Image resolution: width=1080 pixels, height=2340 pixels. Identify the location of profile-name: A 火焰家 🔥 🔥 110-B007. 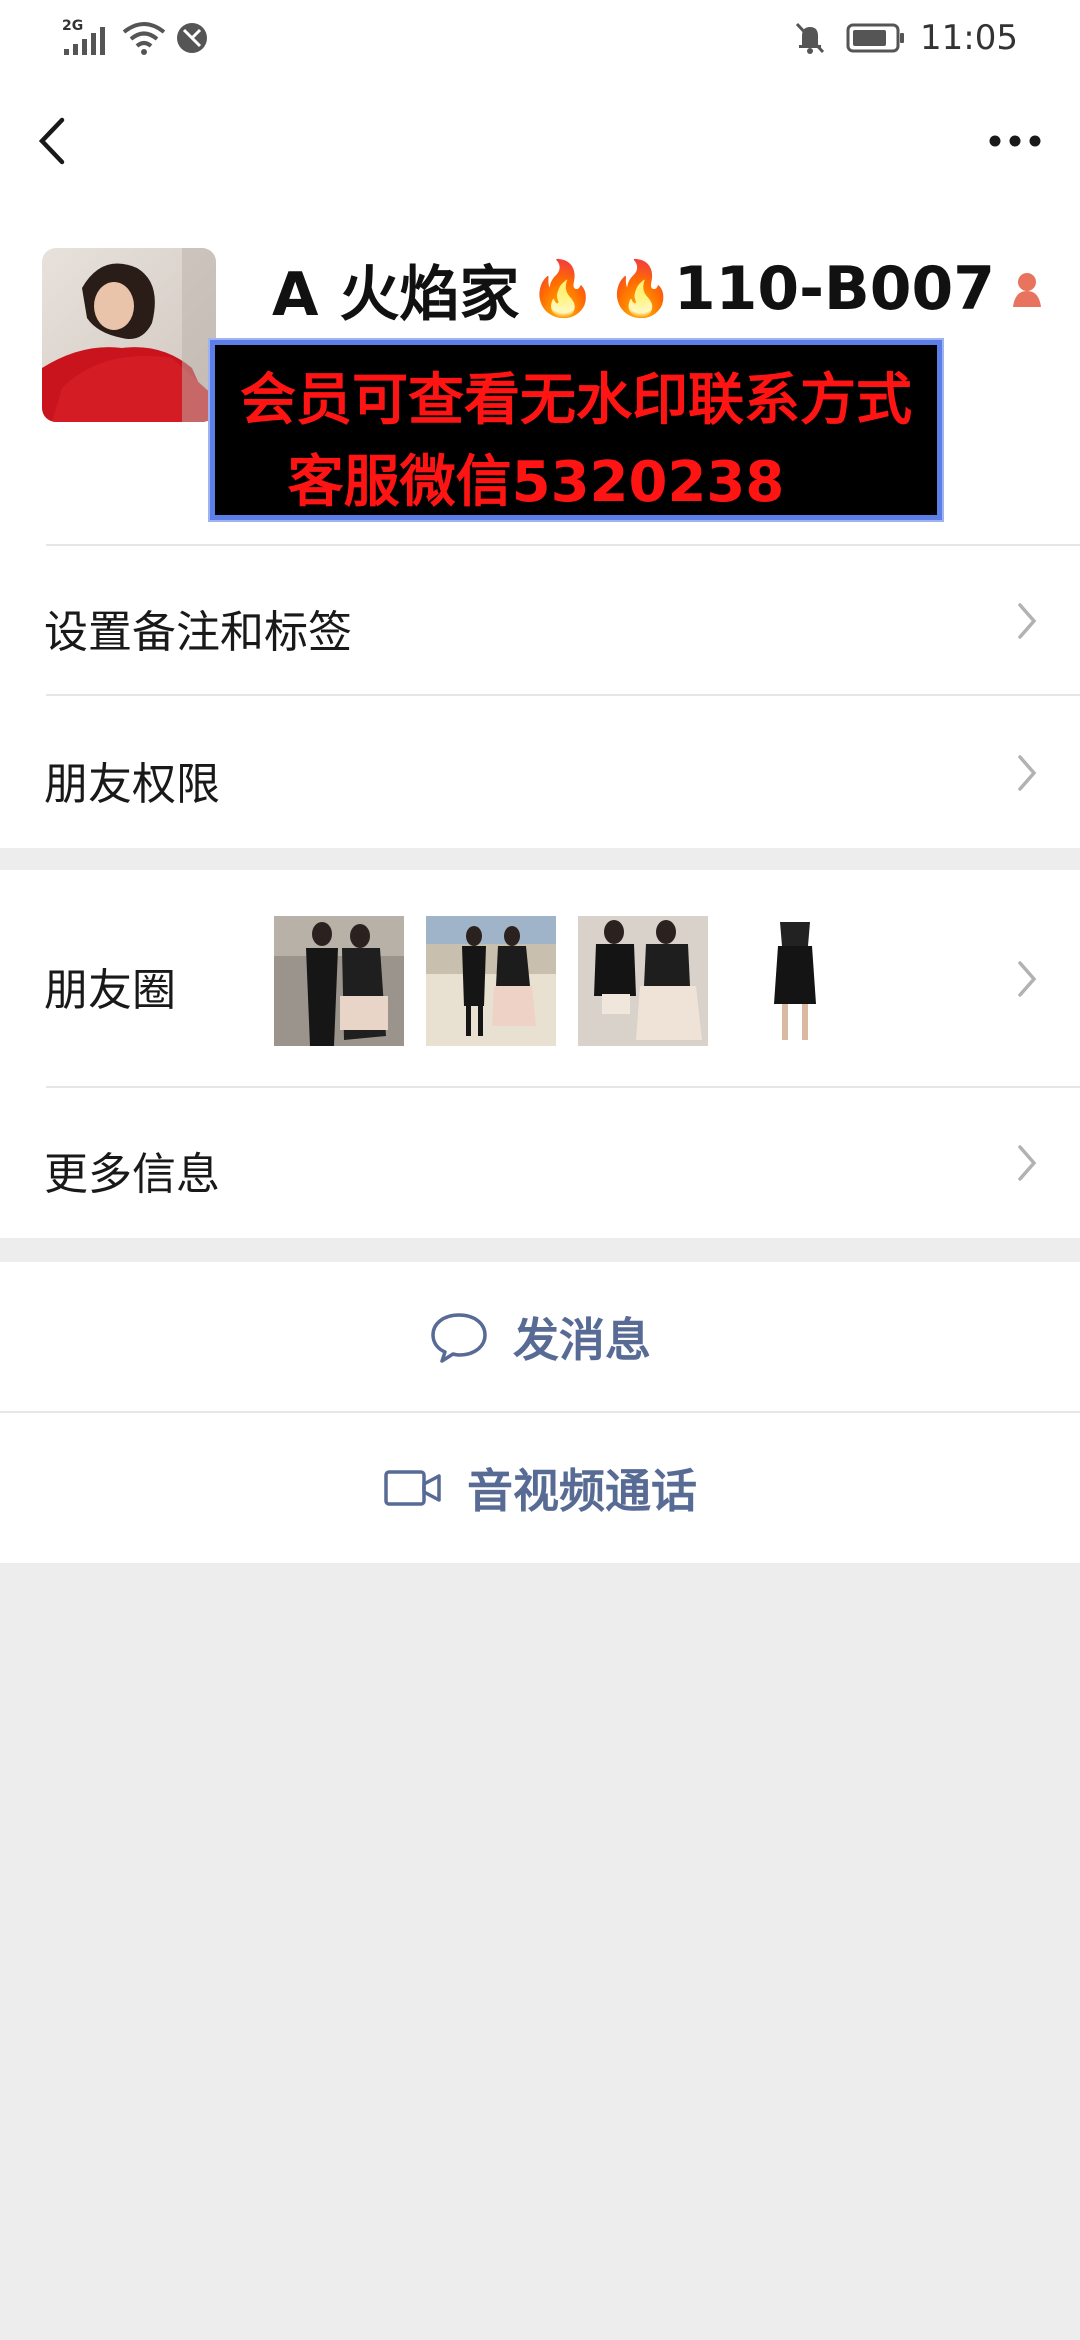
(660, 289).